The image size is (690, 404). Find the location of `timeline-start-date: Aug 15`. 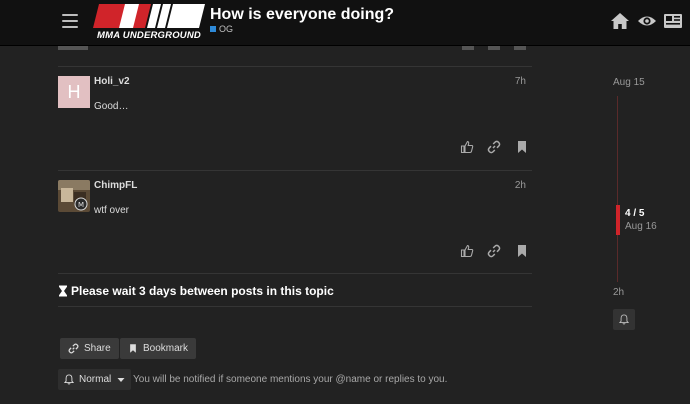

timeline-start-date: Aug 15 is located at coordinates (629, 82).